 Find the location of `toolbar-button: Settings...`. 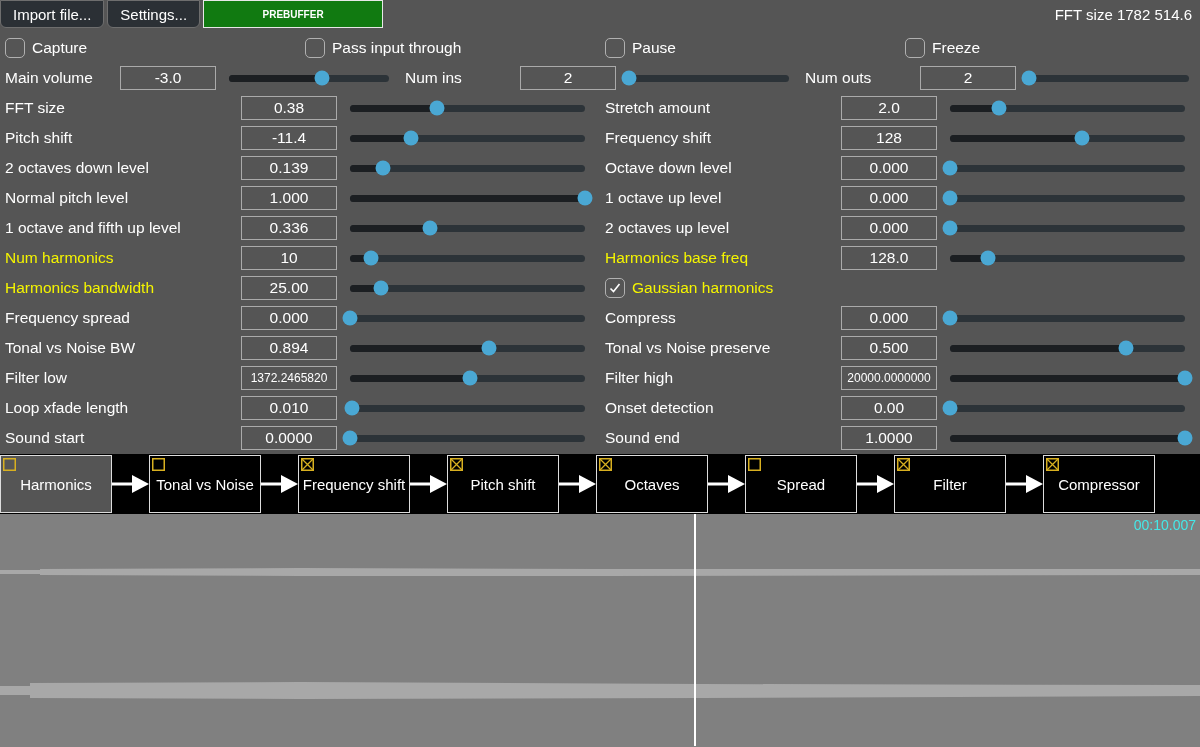

toolbar-button: Settings... is located at coordinates (154, 14).